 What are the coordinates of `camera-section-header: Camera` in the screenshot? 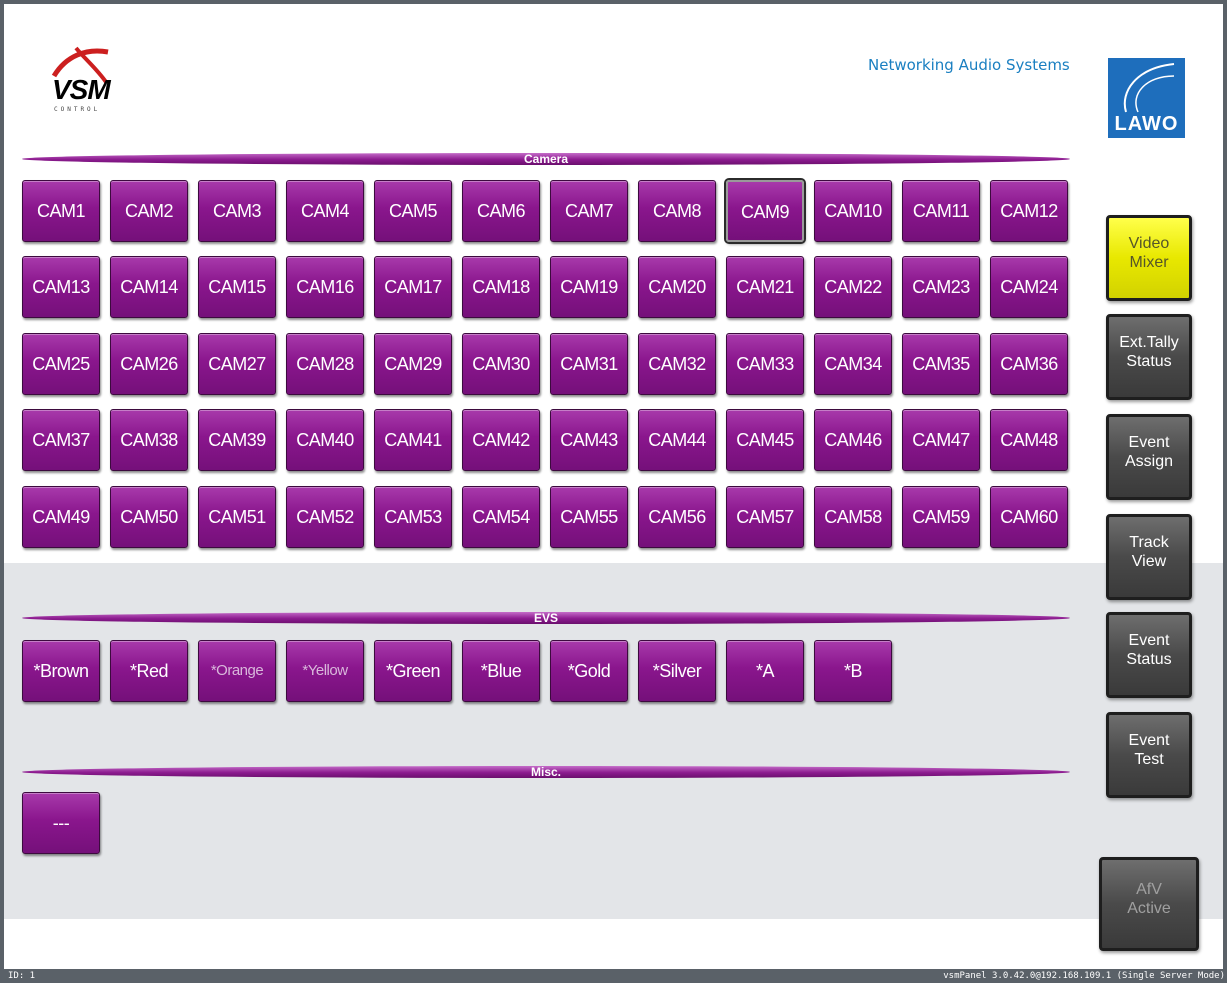 It's located at (546, 159).